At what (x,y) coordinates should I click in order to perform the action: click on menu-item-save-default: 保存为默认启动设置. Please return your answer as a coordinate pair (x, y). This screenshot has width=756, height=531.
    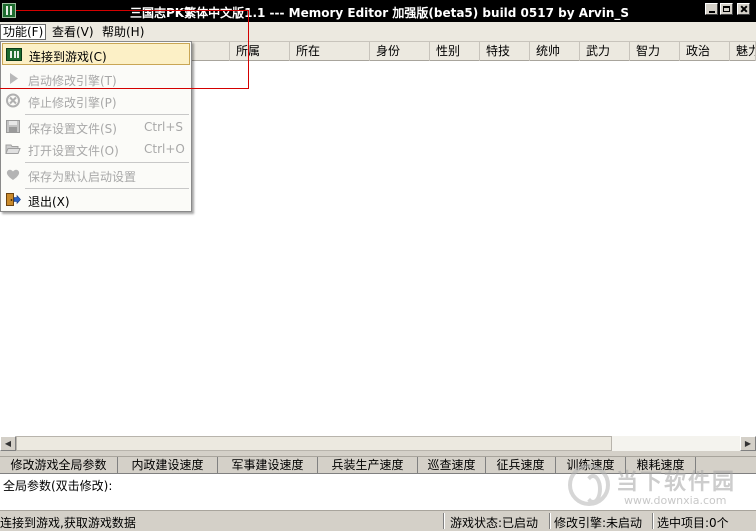
    Looking at the image, I should click on (96, 175).